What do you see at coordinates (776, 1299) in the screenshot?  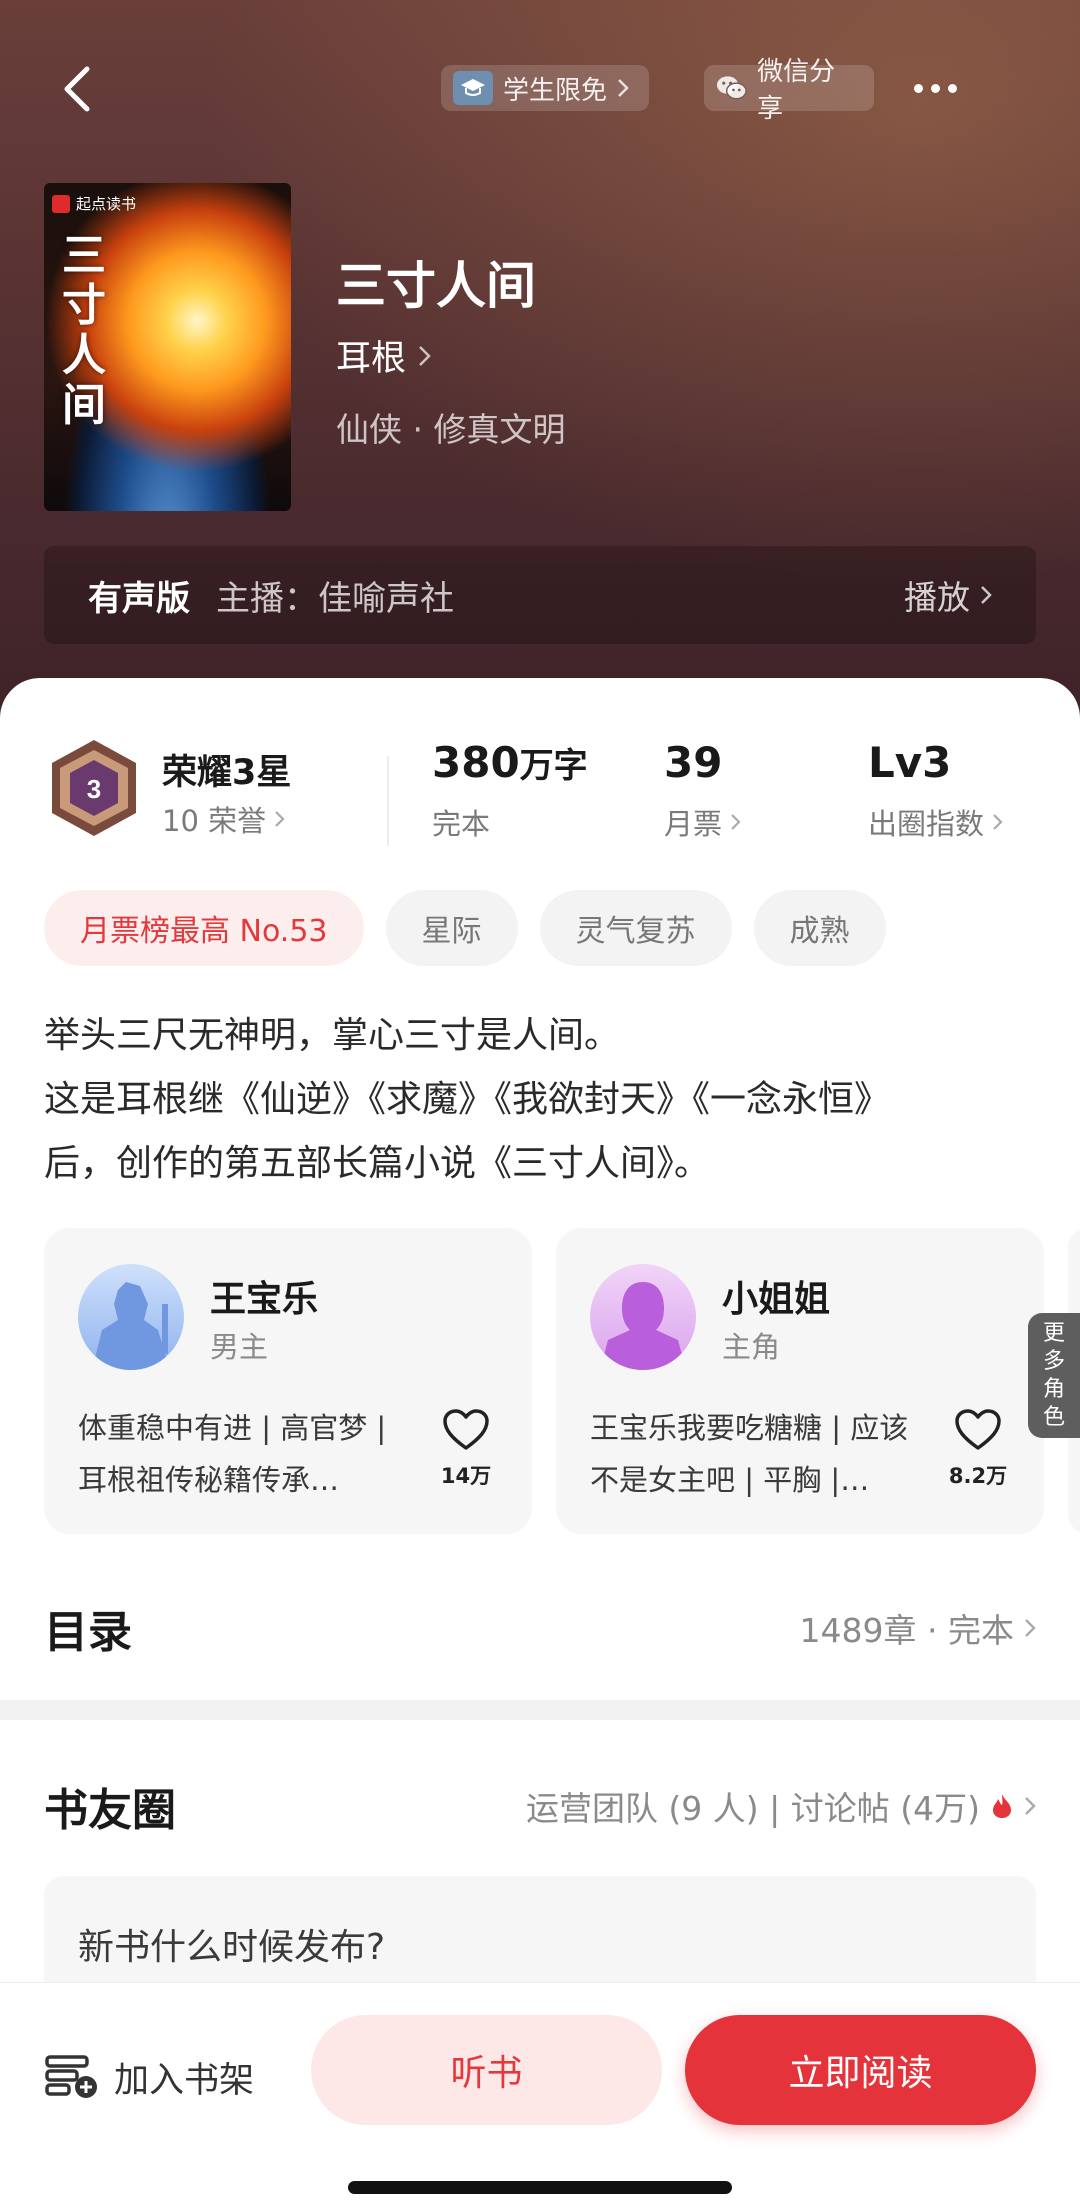 I see `character-name: 小姐姐` at bounding box center [776, 1299].